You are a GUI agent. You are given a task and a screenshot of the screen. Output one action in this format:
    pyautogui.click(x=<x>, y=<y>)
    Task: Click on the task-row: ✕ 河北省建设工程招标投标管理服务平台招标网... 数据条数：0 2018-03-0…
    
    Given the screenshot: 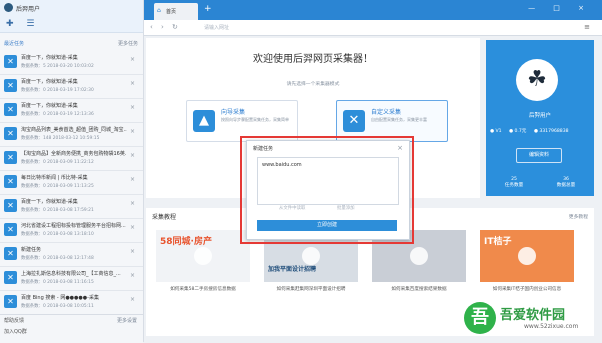 What is the action you would take?
    pyautogui.click(x=71, y=230)
    